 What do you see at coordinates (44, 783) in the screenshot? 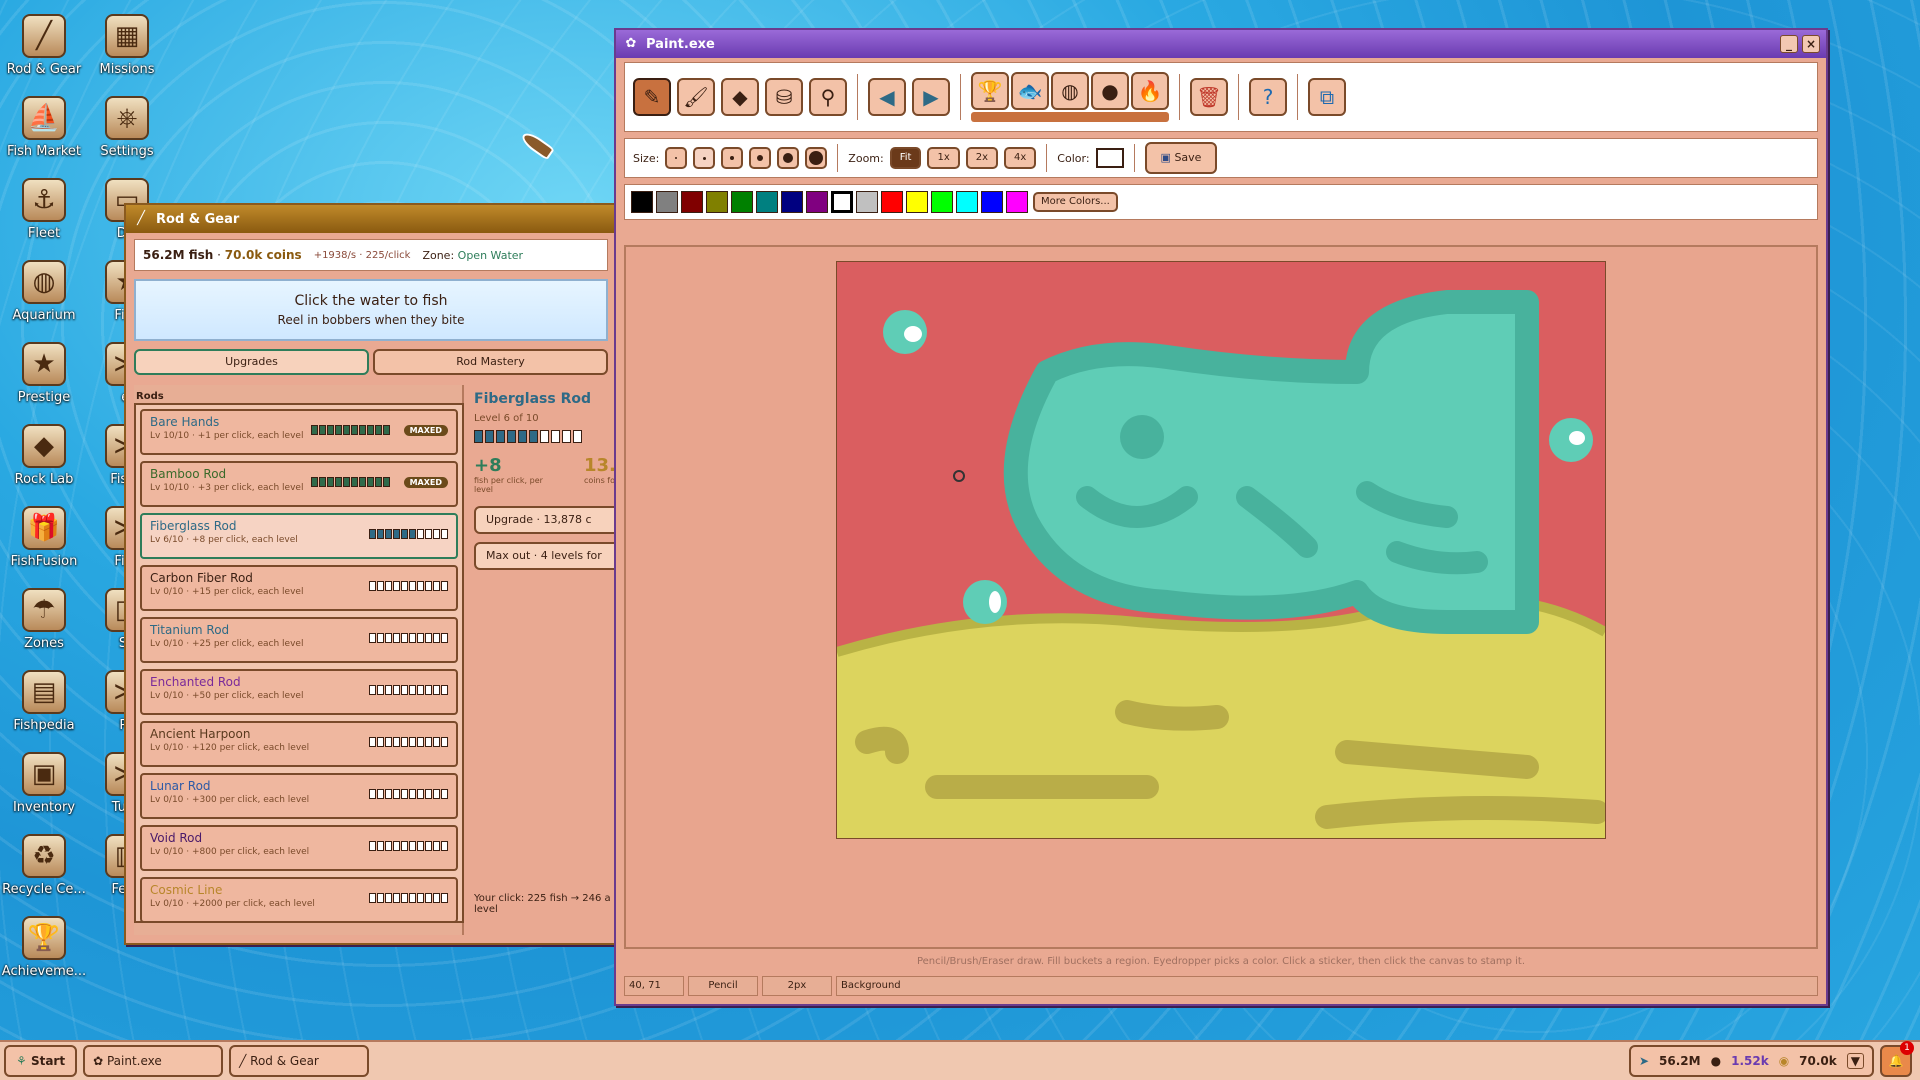
I see `desktop-icon: ▣ Inventory` at bounding box center [44, 783].